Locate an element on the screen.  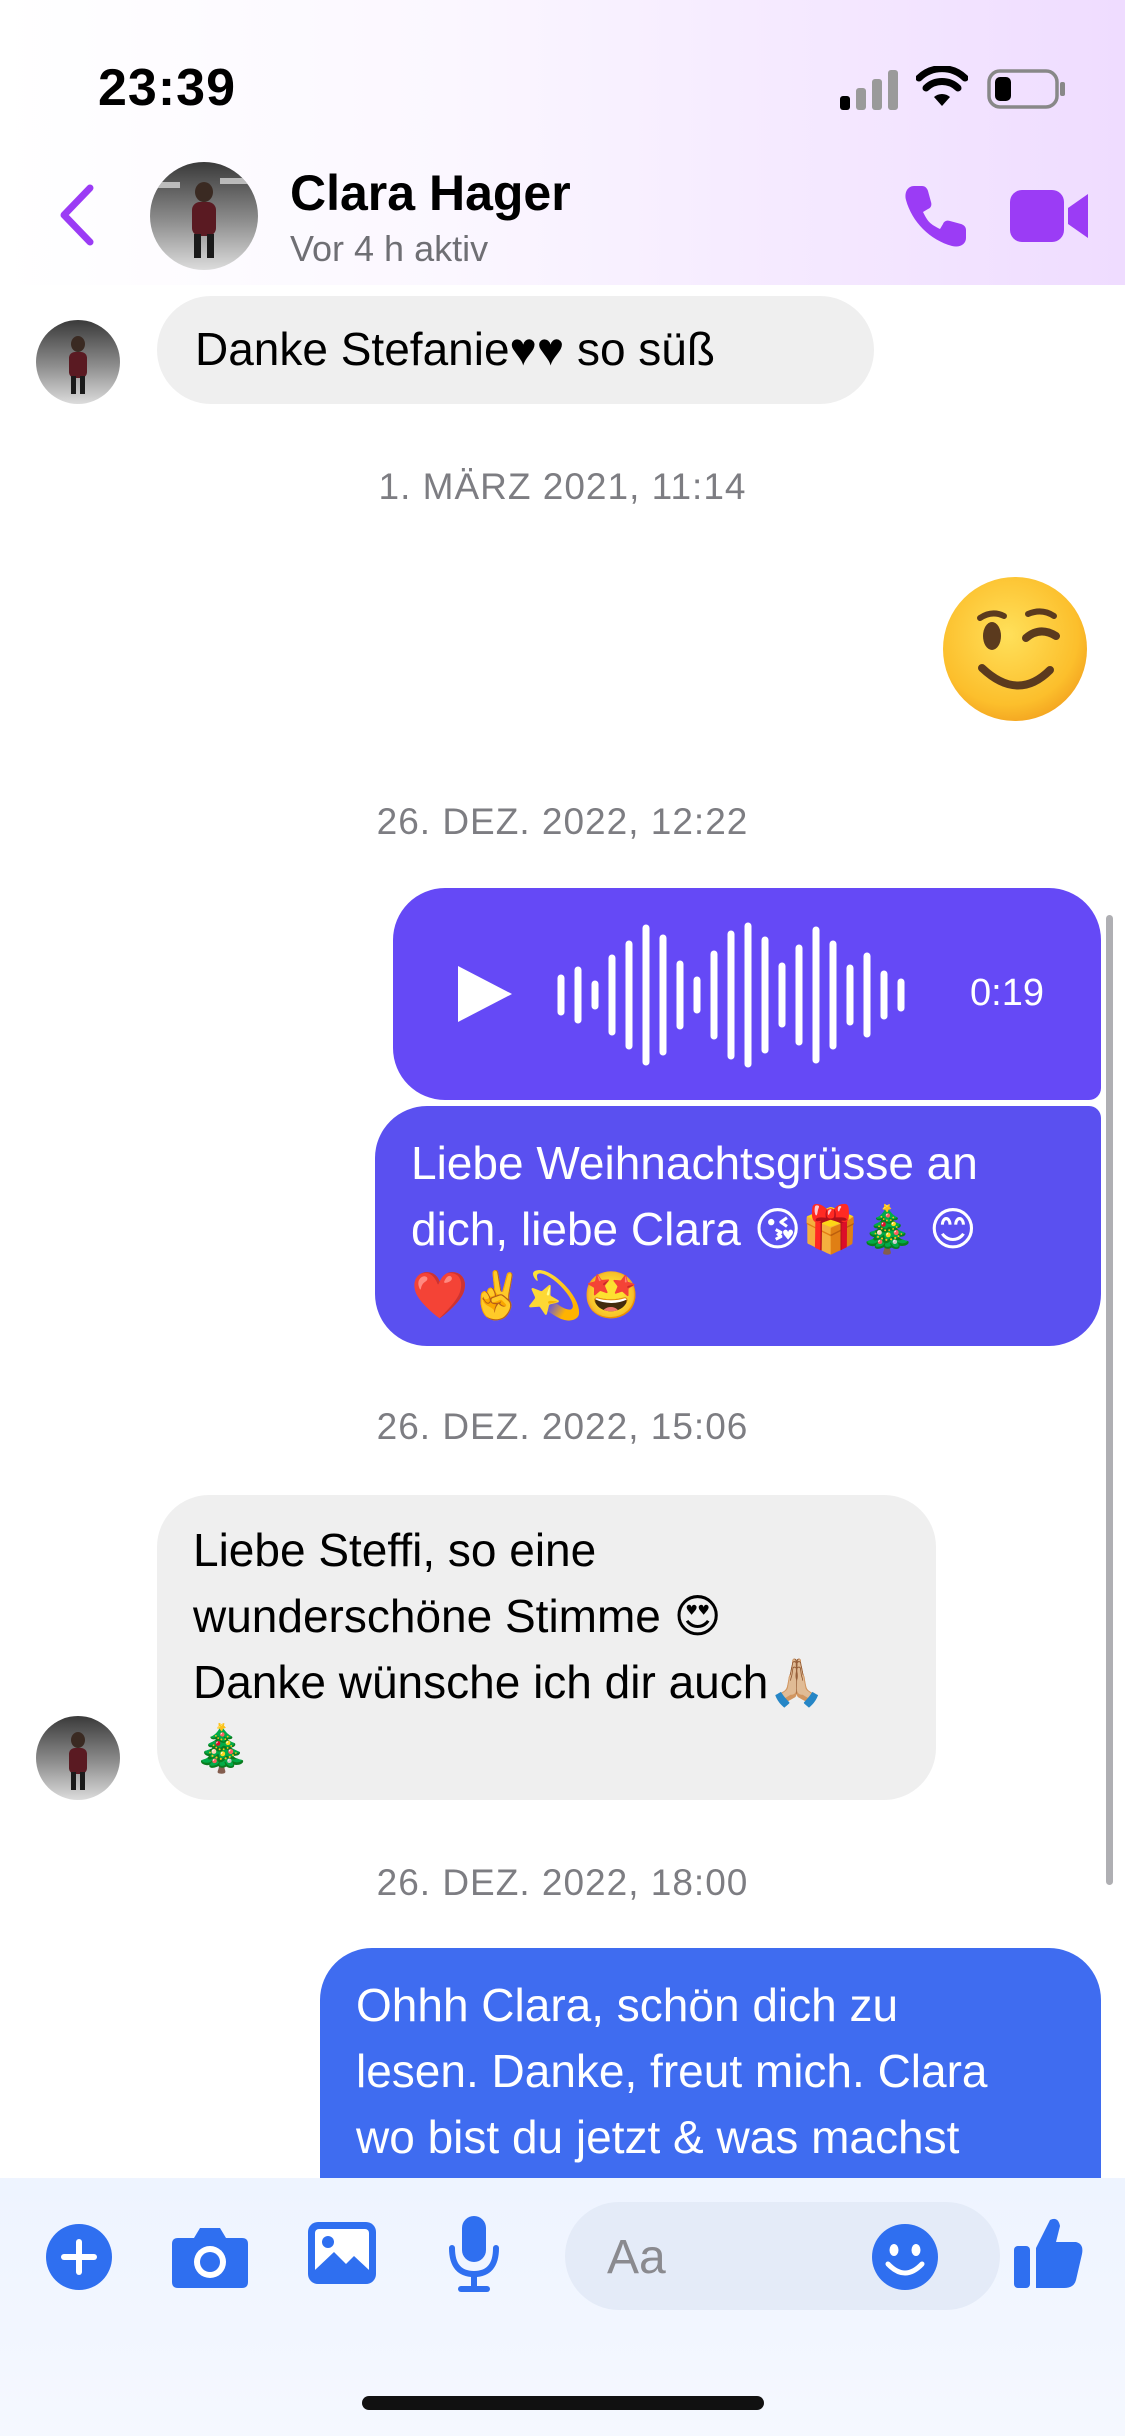
timestamp: 26. DEZ. 2022, 18:00 is located at coordinates (562, 1882).